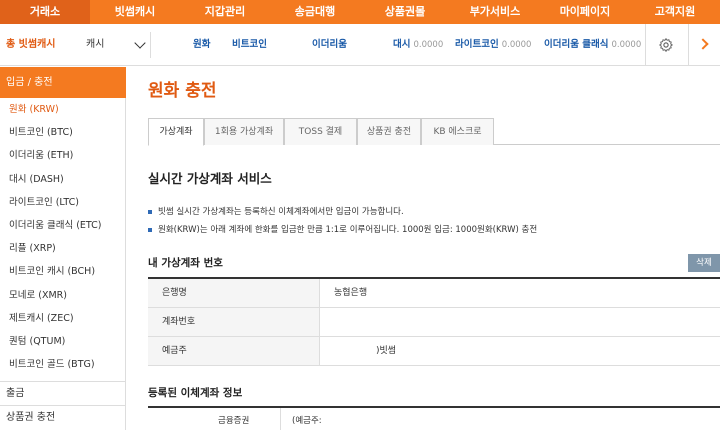 The height and width of the screenshot is (430, 720). What do you see at coordinates (62, 225) in the screenshot?
I see `sidebar-item-etc: 이더리움 클래식 (ETC)` at bounding box center [62, 225].